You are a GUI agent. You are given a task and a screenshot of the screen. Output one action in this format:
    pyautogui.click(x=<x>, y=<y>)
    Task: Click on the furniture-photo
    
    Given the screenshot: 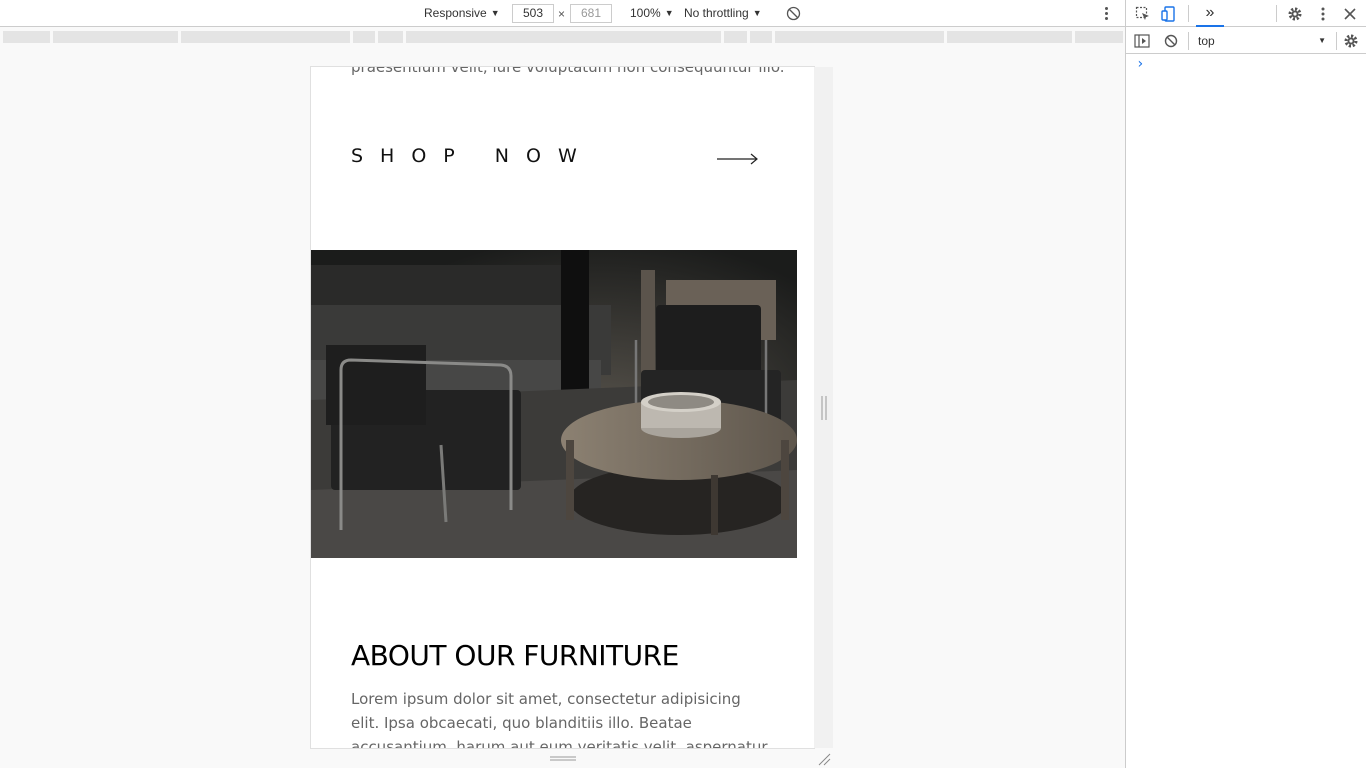 What is the action you would take?
    pyautogui.click(x=554, y=404)
    